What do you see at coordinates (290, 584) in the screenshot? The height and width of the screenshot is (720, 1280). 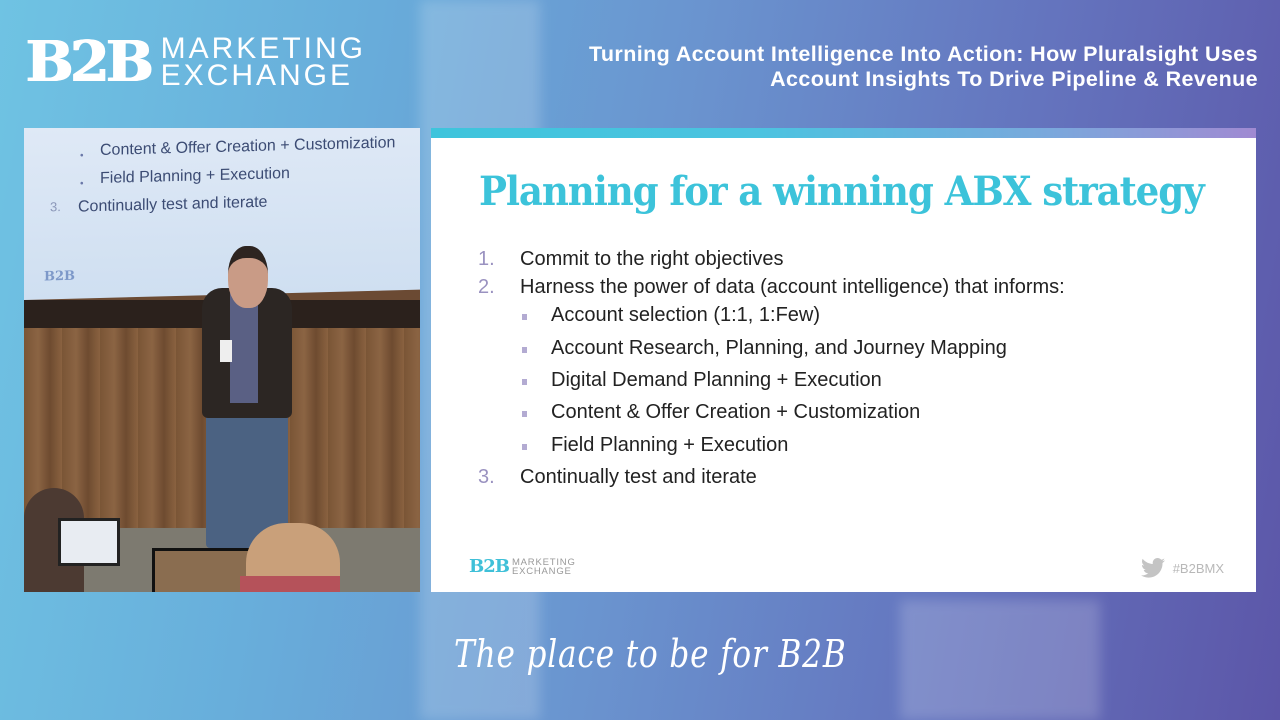 I see `audience-member-shirt` at bounding box center [290, 584].